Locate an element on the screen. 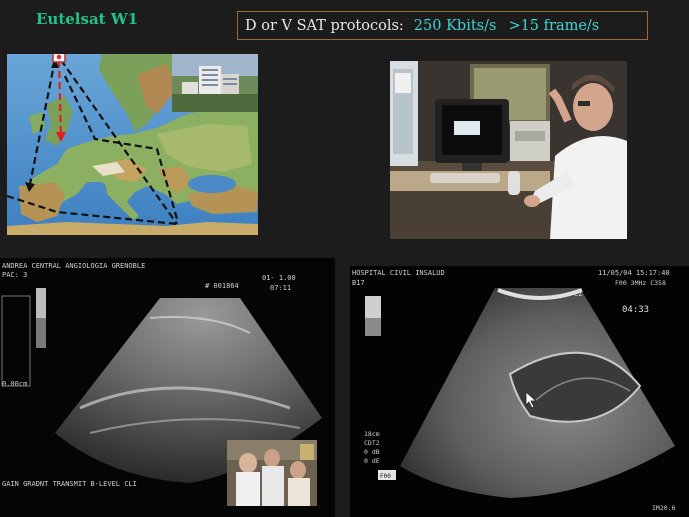  protocol-rate: 250 Kbits/s is located at coordinates (455, 25).